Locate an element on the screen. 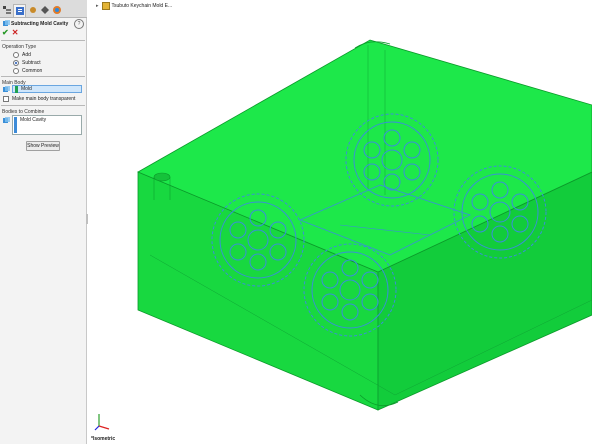  radio-common-button is located at coordinates (16, 71).